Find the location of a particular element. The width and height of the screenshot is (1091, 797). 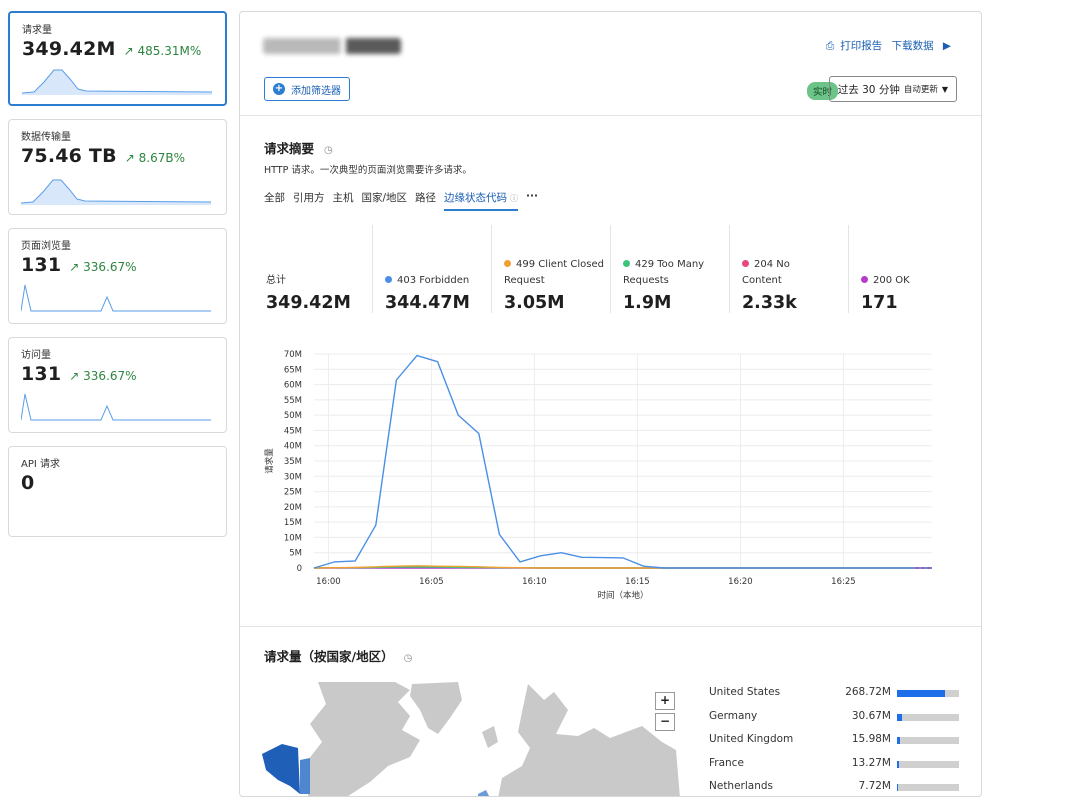

add-filter-button: + 添加筛选器 is located at coordinates (307, 89).